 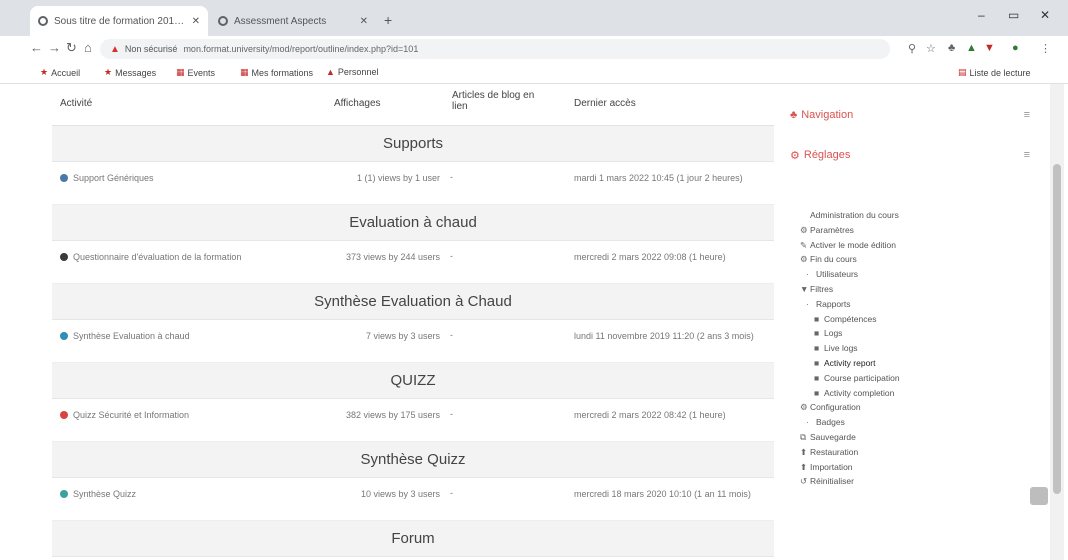 What do you see at coordinates (402, 336) in the screenshot?
I see `views-cell: 7 views by 3 users` at bounding box center [402, 336].